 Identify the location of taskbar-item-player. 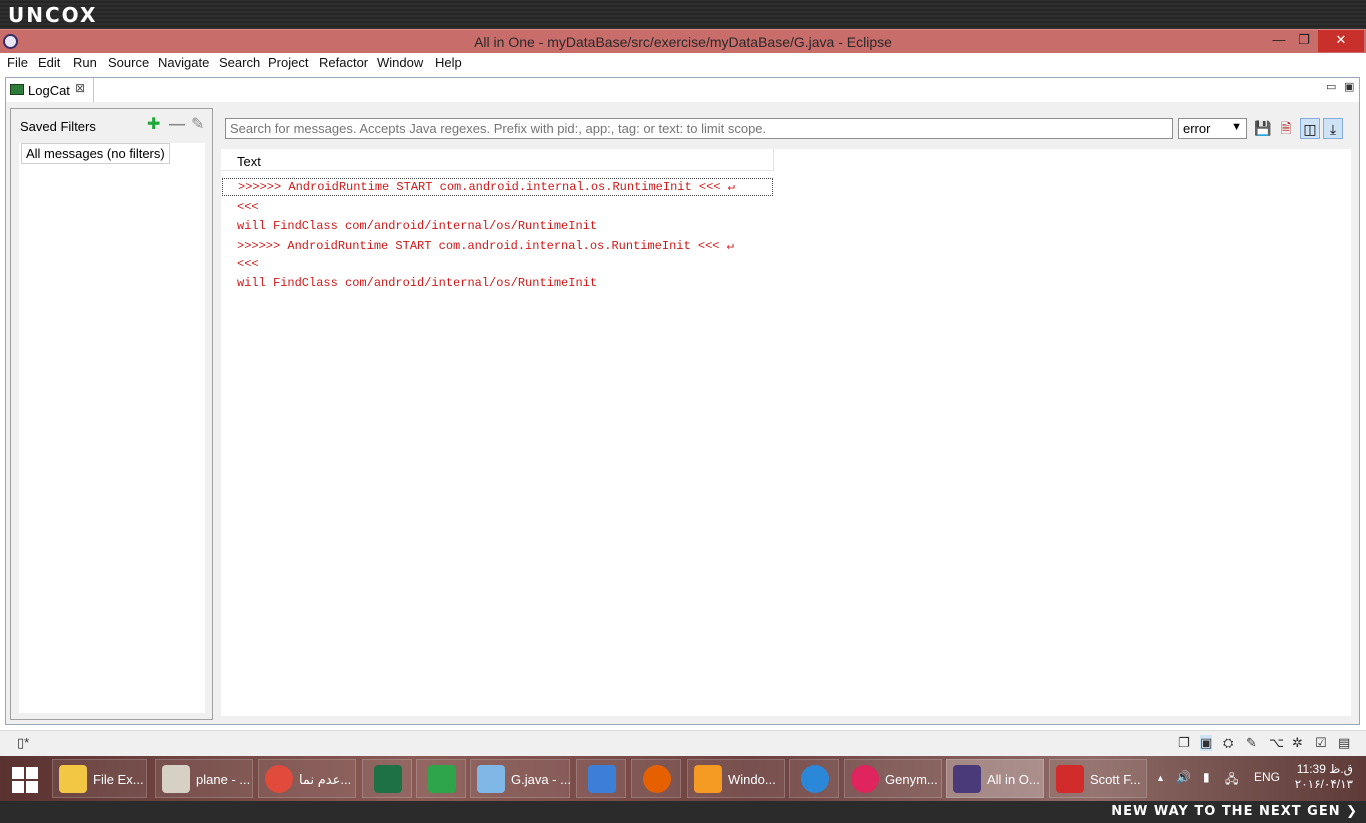
(814, 778).